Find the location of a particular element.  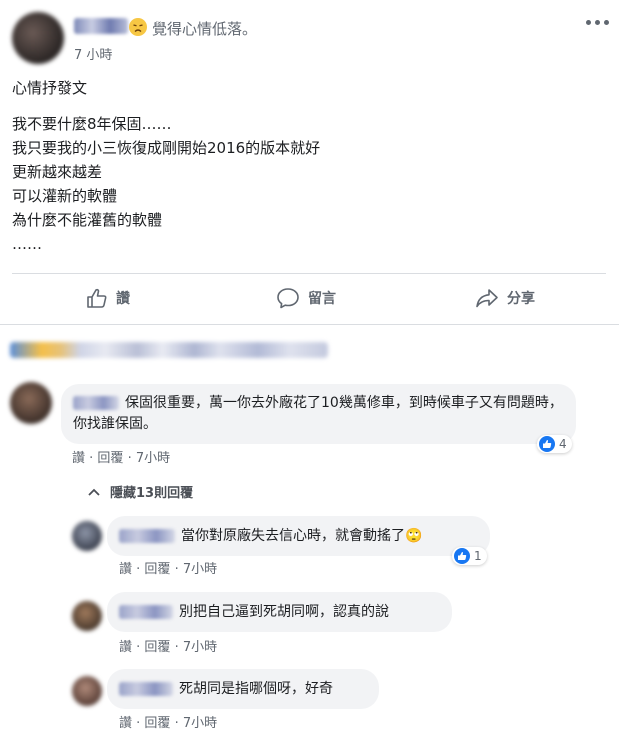

comment-meta: 讚 · 回覆 · 7小時 is located at coordinates (121, 458).